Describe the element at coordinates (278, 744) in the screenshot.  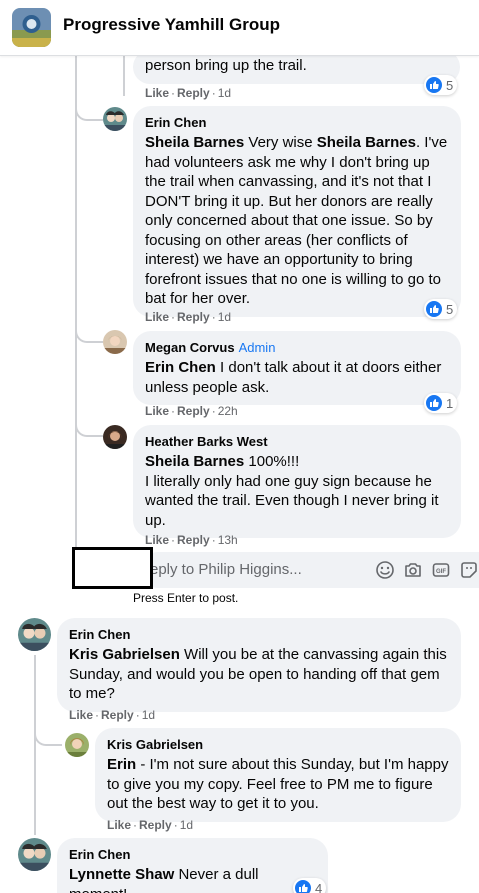
I see `comment-author: Kris Gabrielsen` at that location.